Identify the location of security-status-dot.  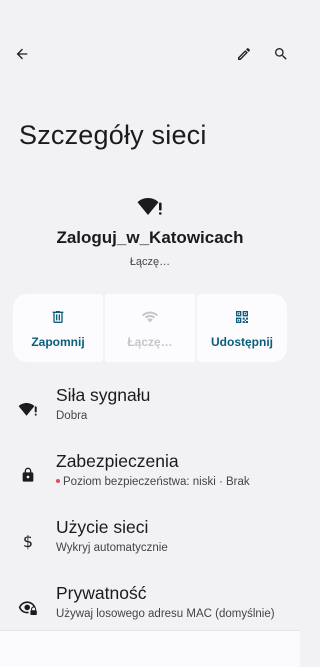
(58, 480).